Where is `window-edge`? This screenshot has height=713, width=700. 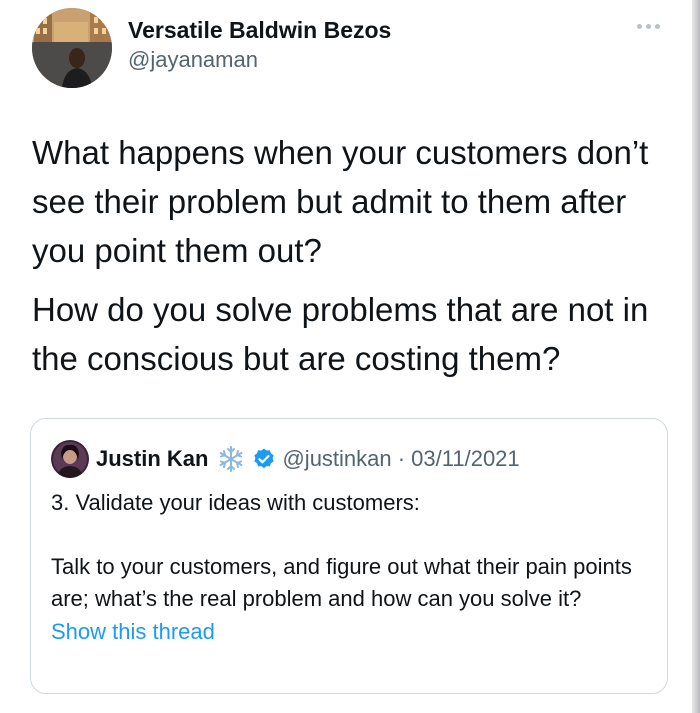 window-edge is located at coordinates (696, 356).